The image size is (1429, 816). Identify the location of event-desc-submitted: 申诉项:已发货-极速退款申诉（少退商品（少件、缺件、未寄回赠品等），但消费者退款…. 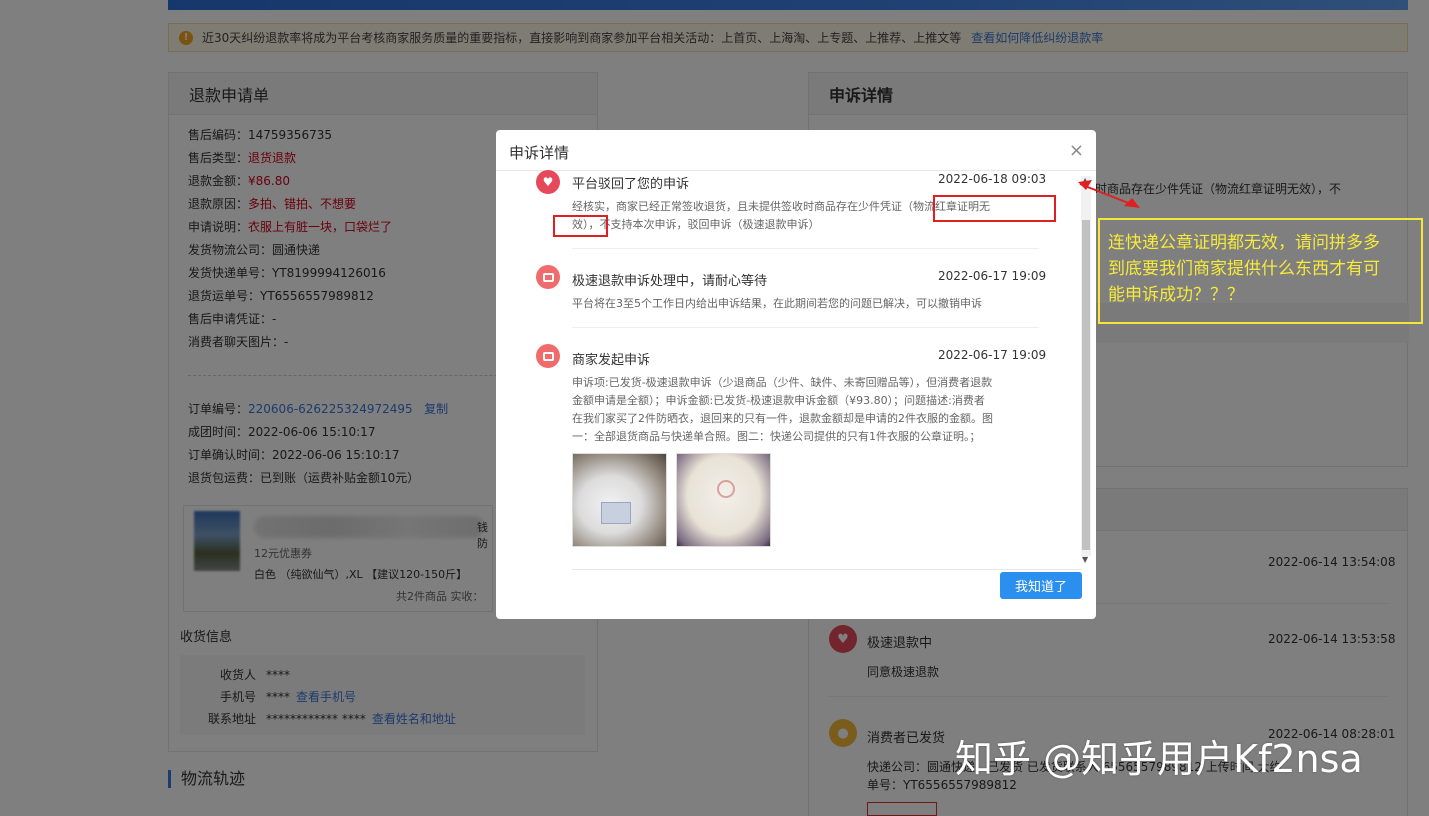
(782, 409).